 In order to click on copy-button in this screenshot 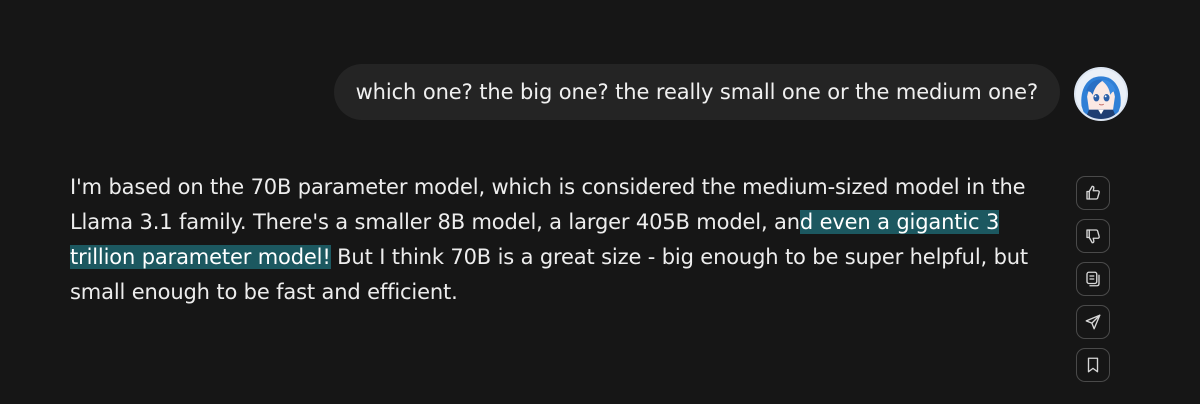, I will do `click(1093, 279)`.